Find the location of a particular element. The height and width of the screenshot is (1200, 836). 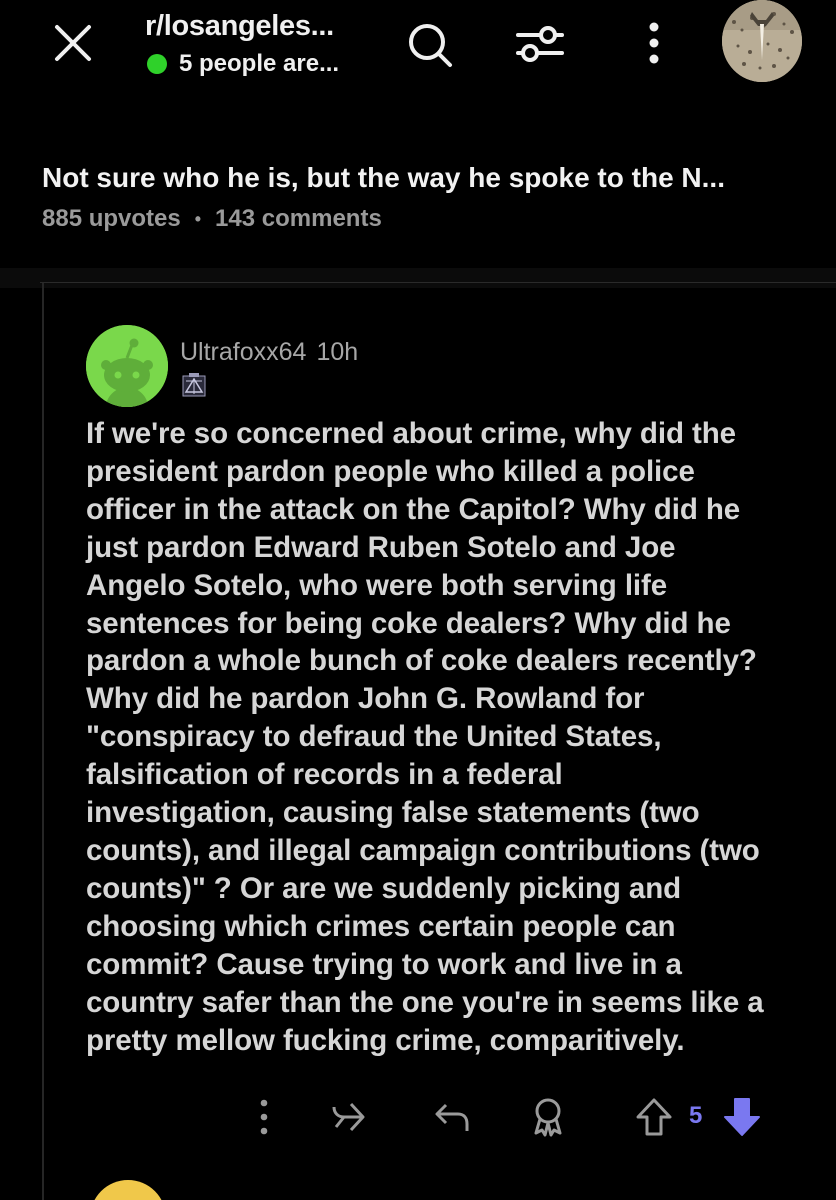

share-button is located at coordinates (348, 1117).